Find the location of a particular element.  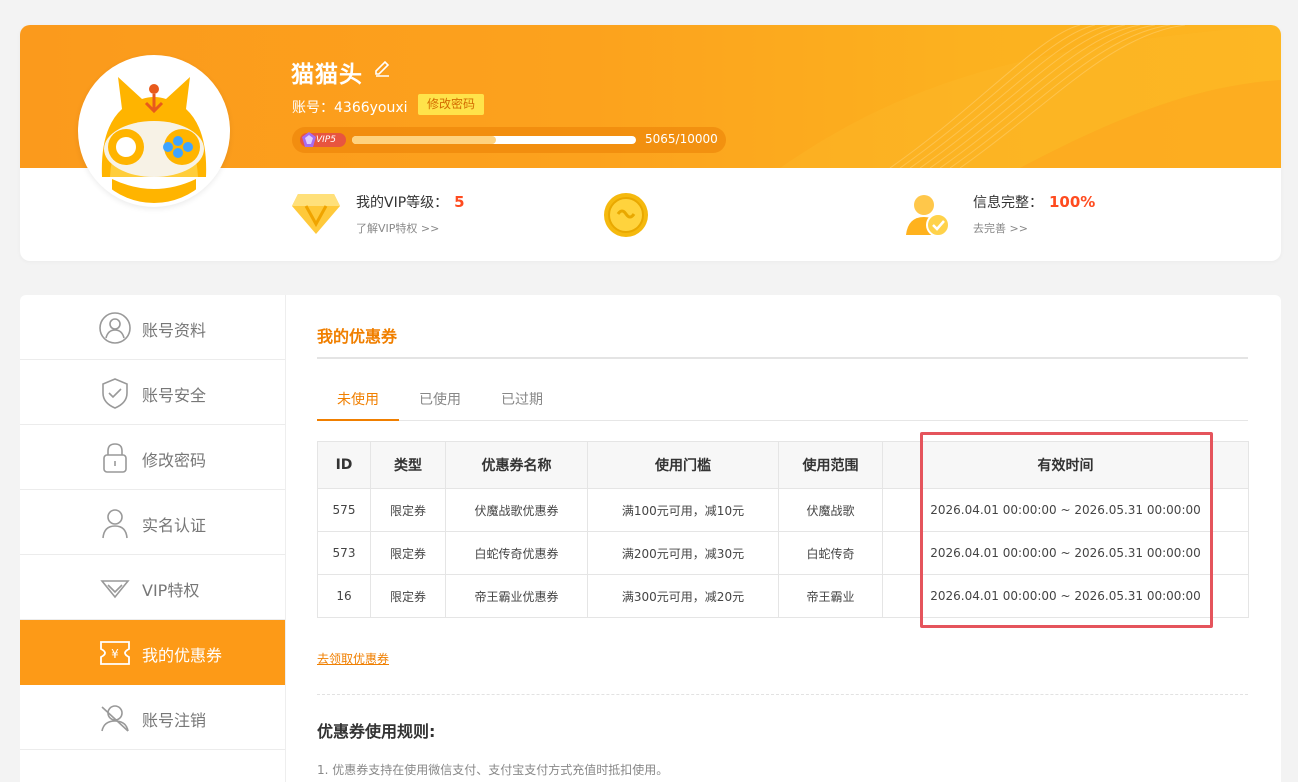

cell-scope: 白蛇传奇 is located at coordinates (830, 553).